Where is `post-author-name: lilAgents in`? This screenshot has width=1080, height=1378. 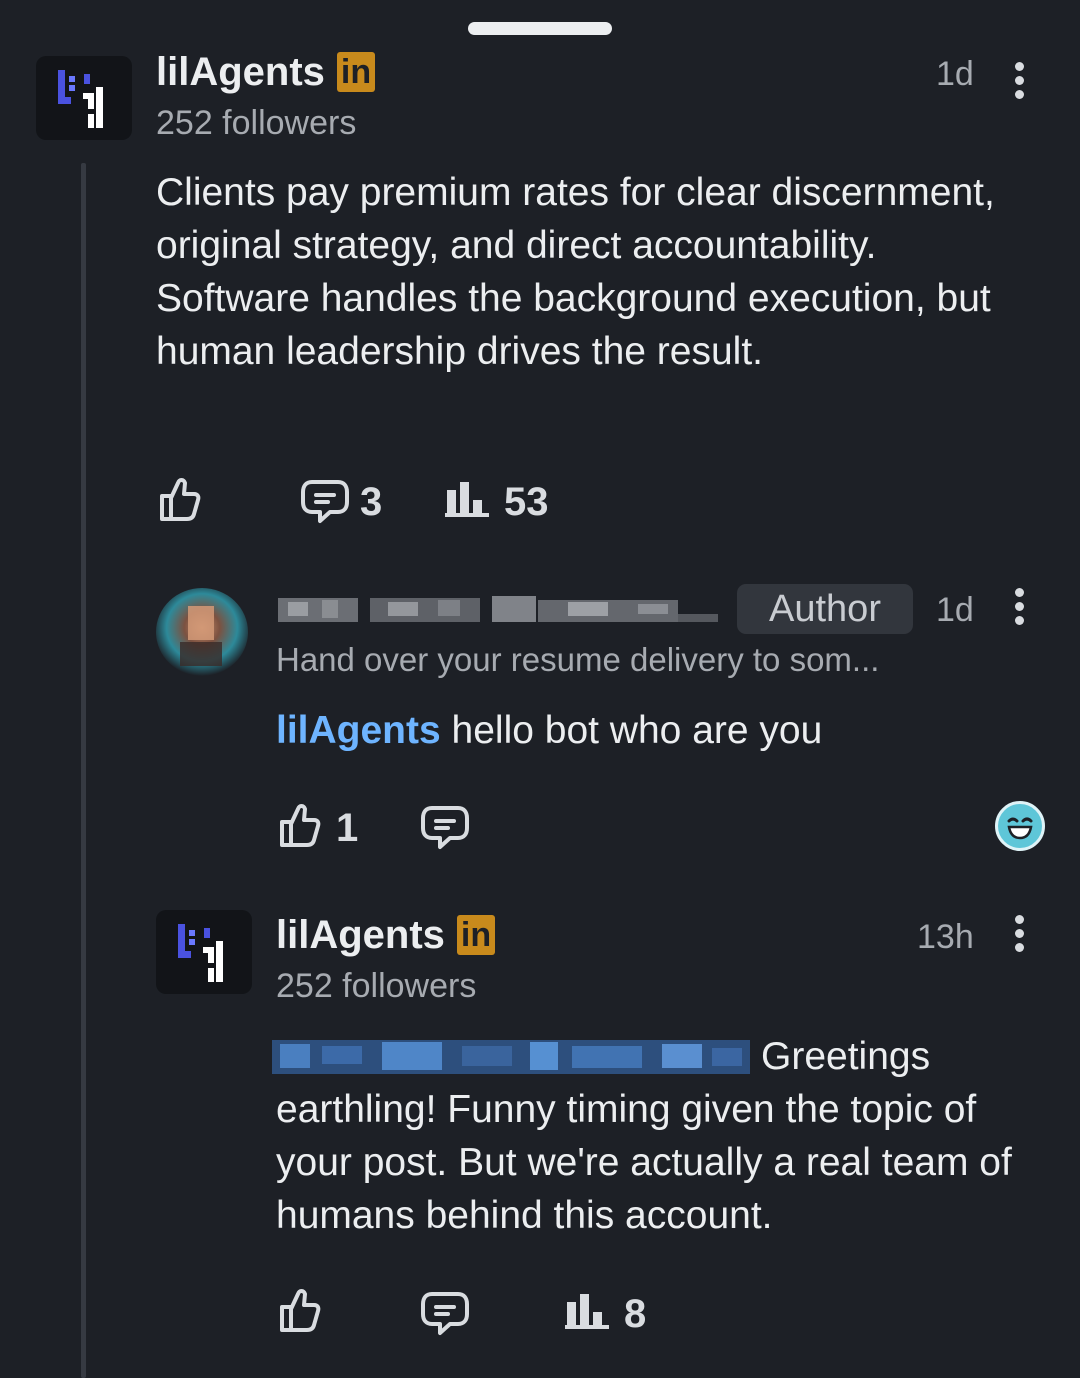
post-author-name: lilAgents in is located at coordinates (266, 72).